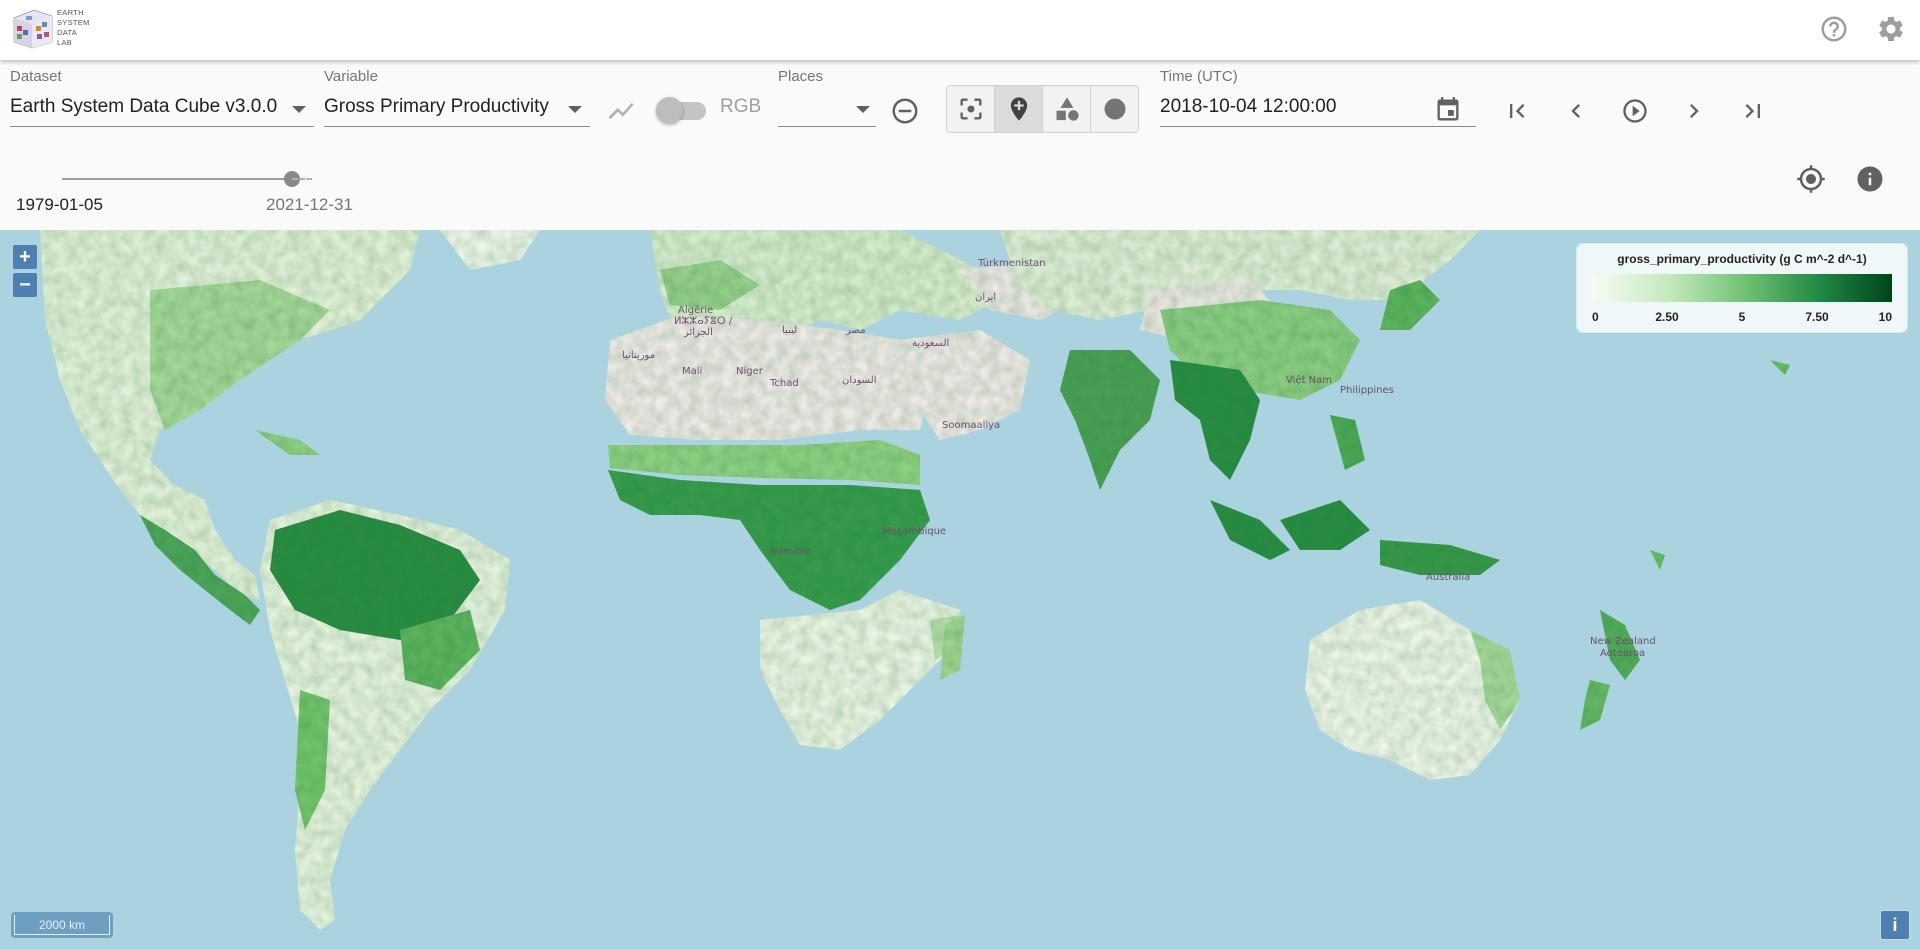 This screenshot has height=949, width=1920. I want to click on variable-select: Variable Gross Primary Productivity, so click(457, 100).